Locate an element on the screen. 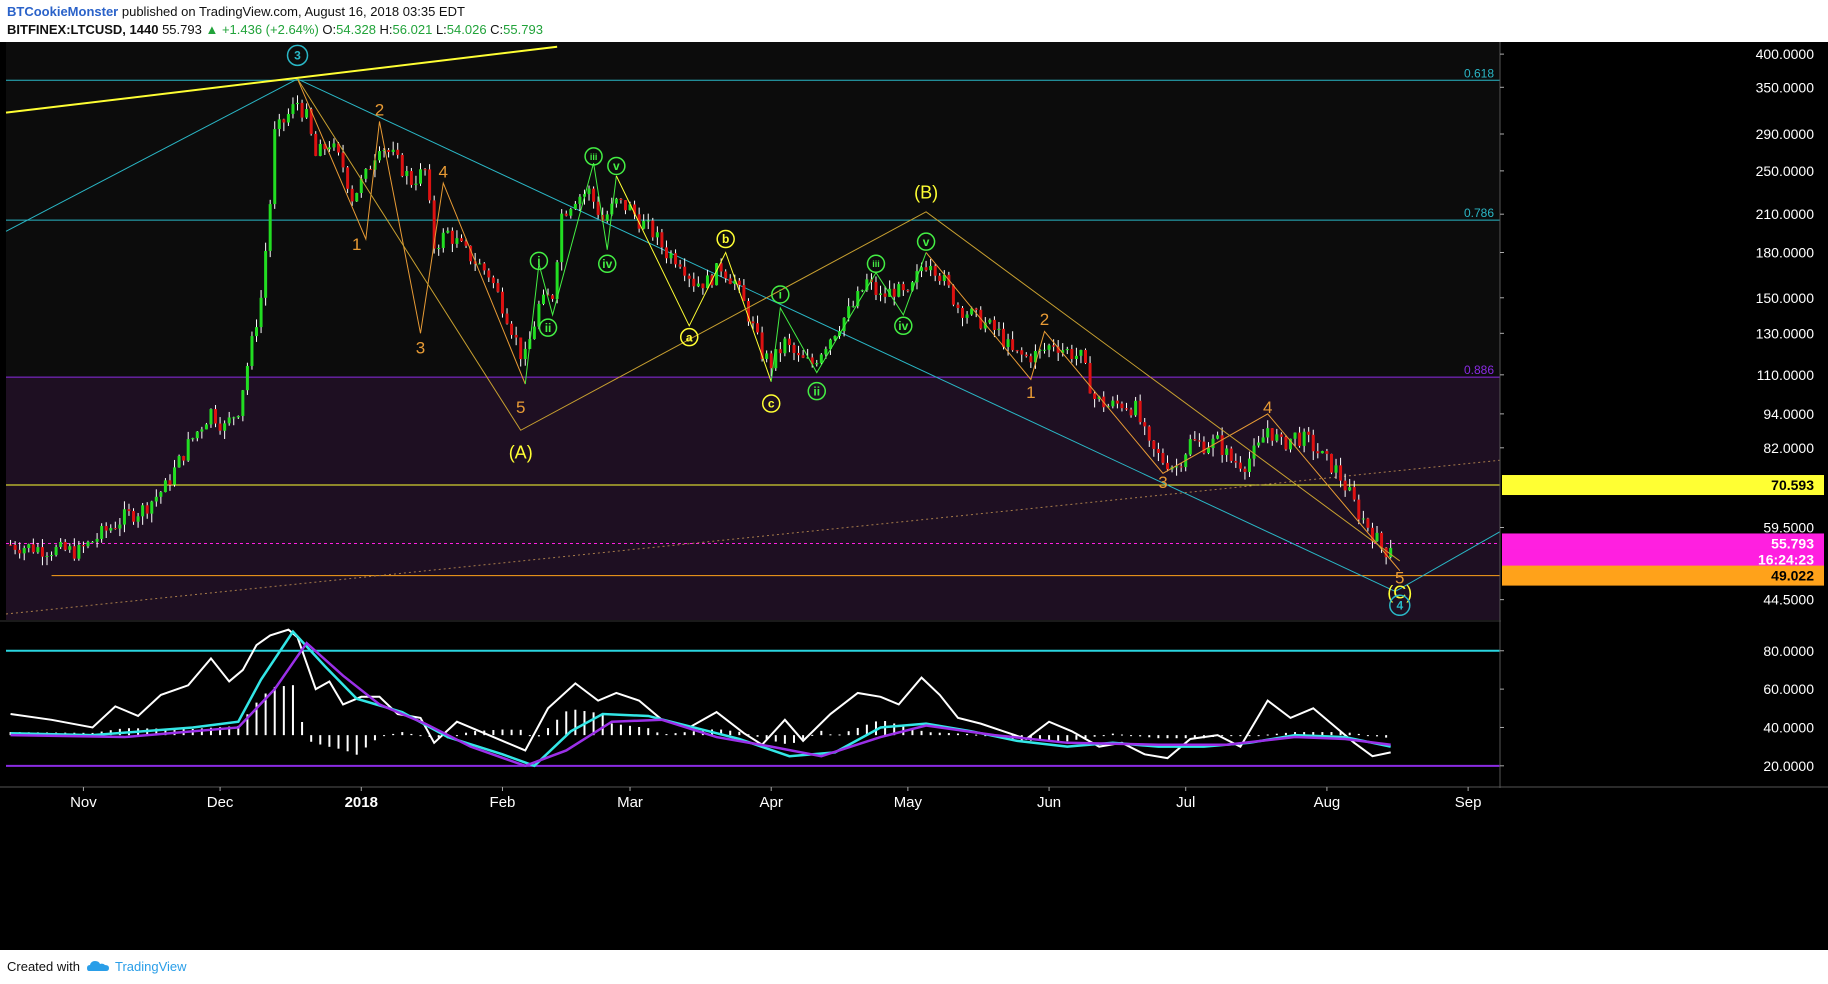 Image resolution: width=1828 pixels, height=984 pixels. wave-label: 5 is located at coordinates (520, 407).